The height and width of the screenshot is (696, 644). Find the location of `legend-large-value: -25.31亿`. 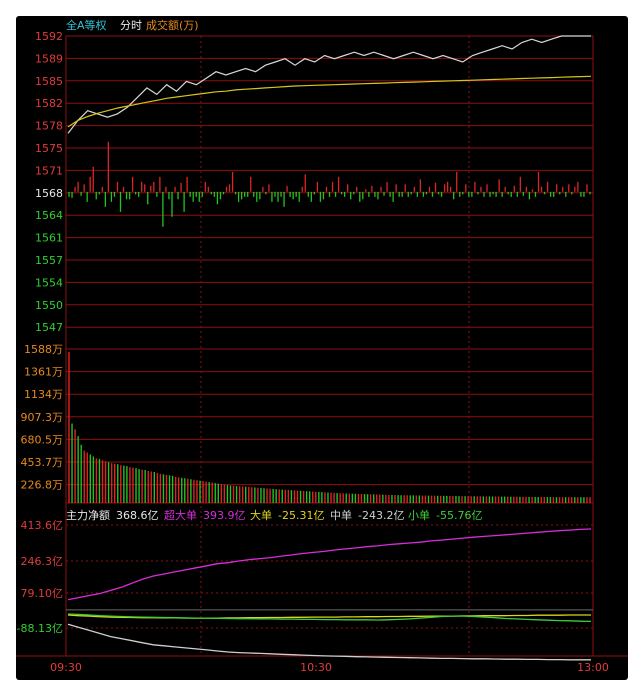

legend-large-value: -25.31亿 is located at coordinates (301, 515).